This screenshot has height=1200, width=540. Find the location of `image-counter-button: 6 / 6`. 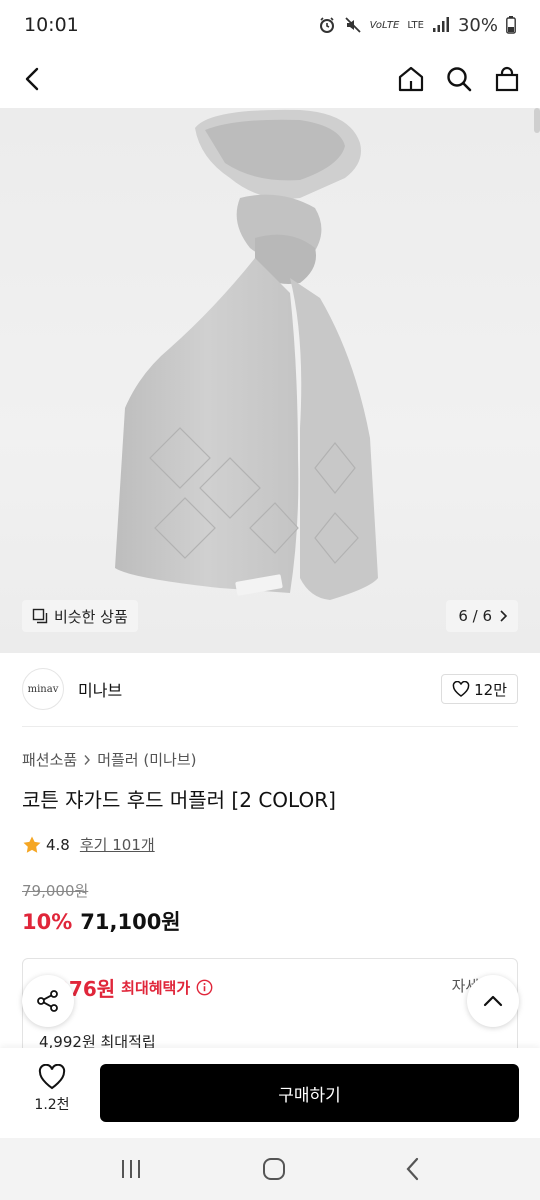

image-counter-button: 6 / 6 is located at coordinates (482, 616).